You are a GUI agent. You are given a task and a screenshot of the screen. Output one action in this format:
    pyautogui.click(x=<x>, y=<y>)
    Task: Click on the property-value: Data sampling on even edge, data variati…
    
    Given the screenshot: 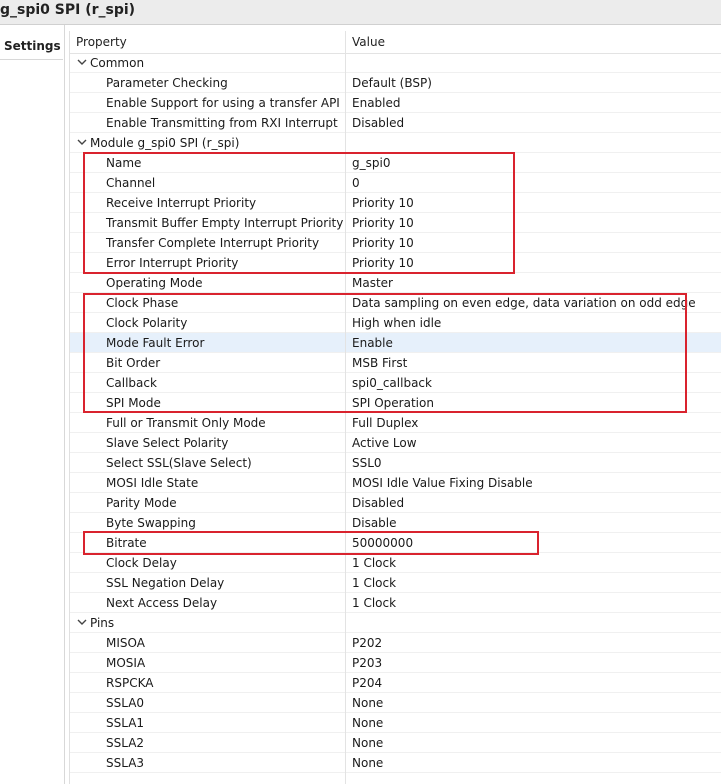 What is the action you would take?
    pyautogui.click(x=524, y=303)
    